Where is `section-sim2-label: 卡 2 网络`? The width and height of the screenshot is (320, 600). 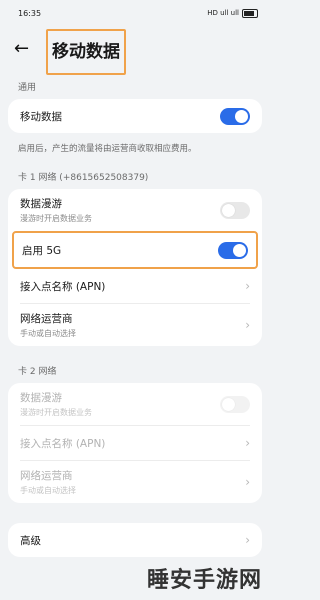
section-sim2-label: 卡 2 网络 is located at coordinates (37, 372).